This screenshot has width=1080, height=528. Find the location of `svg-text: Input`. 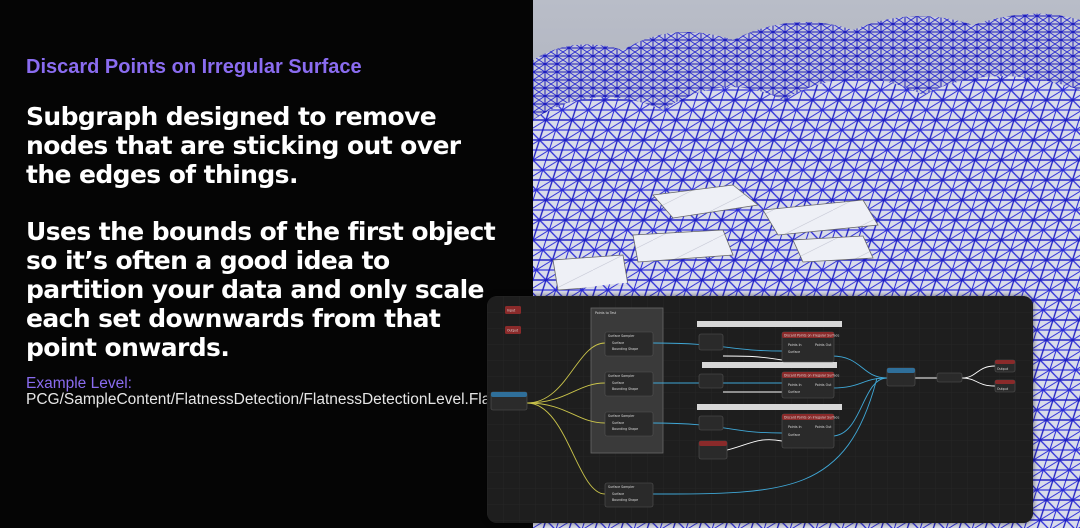

svg-text: Input is located at coordinates (511, 311).